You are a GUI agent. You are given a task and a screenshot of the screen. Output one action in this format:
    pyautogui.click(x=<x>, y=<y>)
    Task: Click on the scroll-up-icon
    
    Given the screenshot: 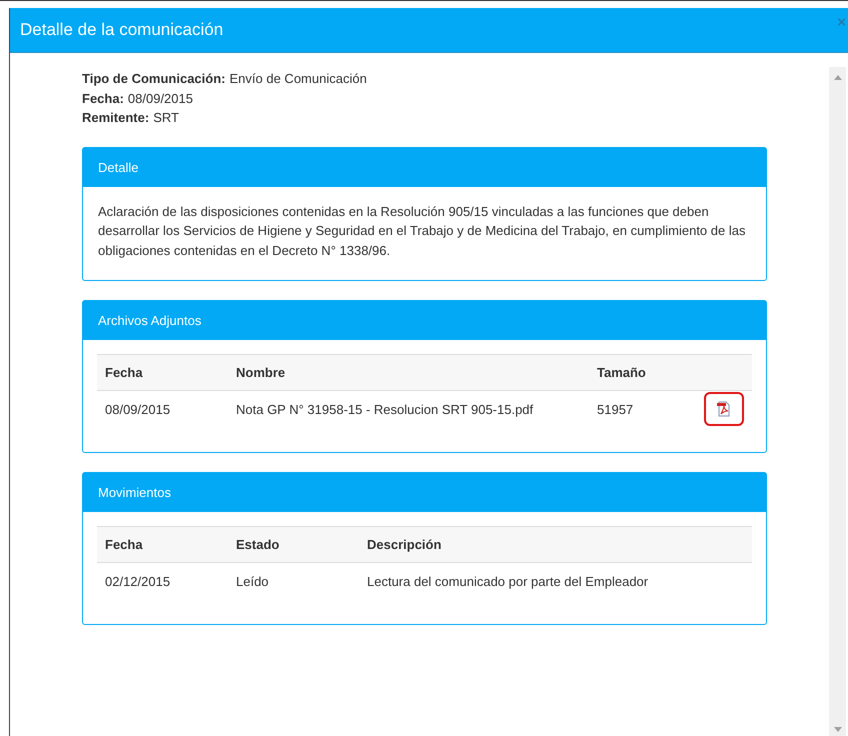 What is the action you would take?
    pyautogui.click(x=838, y=77)
    